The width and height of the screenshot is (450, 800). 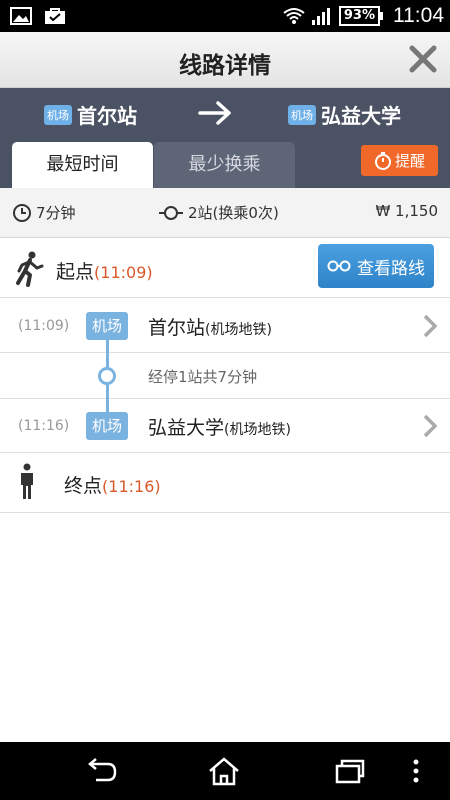 I want to click on via-row: 经停1站共7分钟, so click(x=225, y=376).